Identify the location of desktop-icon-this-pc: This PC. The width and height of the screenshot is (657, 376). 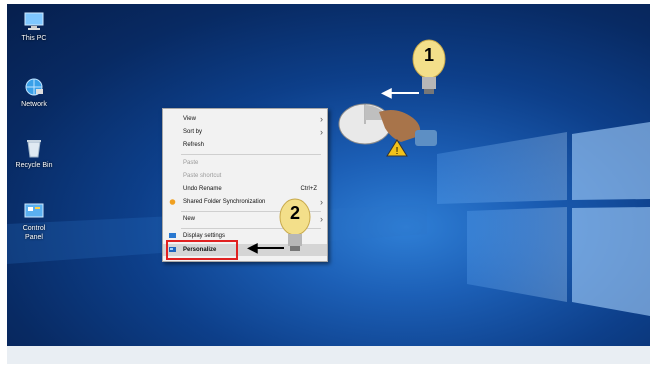
(34, 26).